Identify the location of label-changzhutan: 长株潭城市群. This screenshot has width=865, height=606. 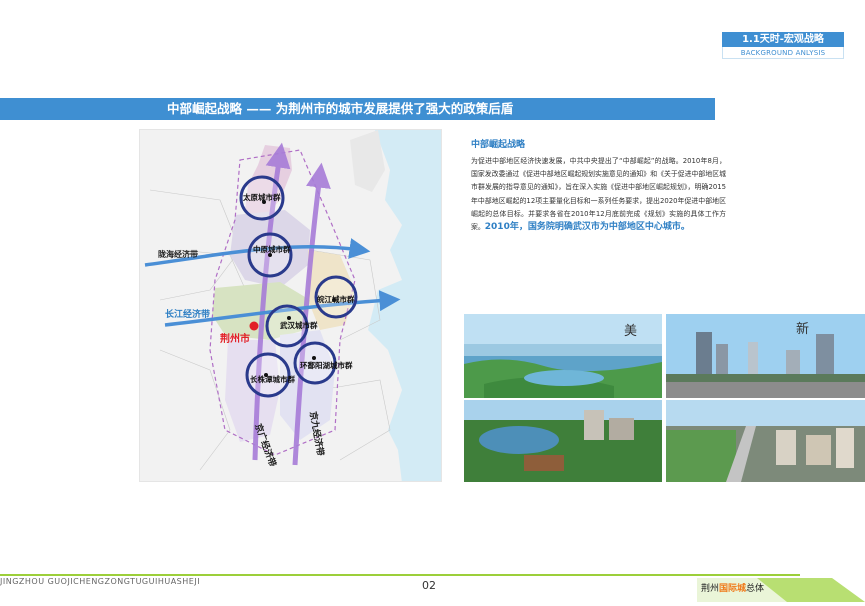
(272, 379).